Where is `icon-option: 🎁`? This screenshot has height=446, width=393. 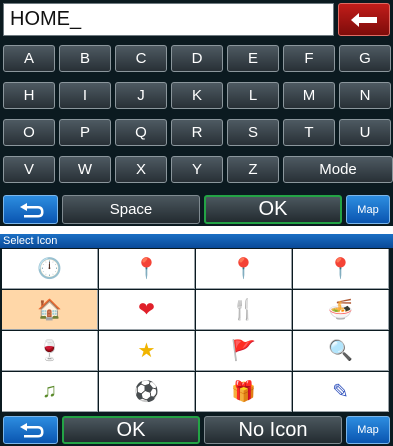 icon-option: 🎁 is located at coordinates (244, 392).